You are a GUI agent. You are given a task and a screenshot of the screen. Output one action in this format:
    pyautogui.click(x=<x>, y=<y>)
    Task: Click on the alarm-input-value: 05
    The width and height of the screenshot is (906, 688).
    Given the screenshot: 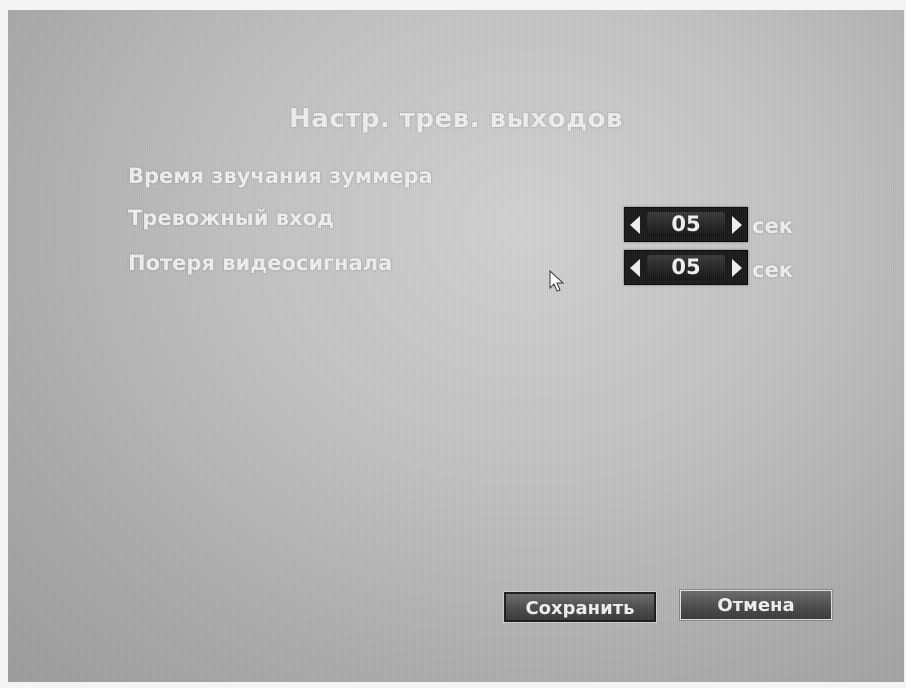 What is the action you would take?
    pyautogui.click(x=686, y=224)
    